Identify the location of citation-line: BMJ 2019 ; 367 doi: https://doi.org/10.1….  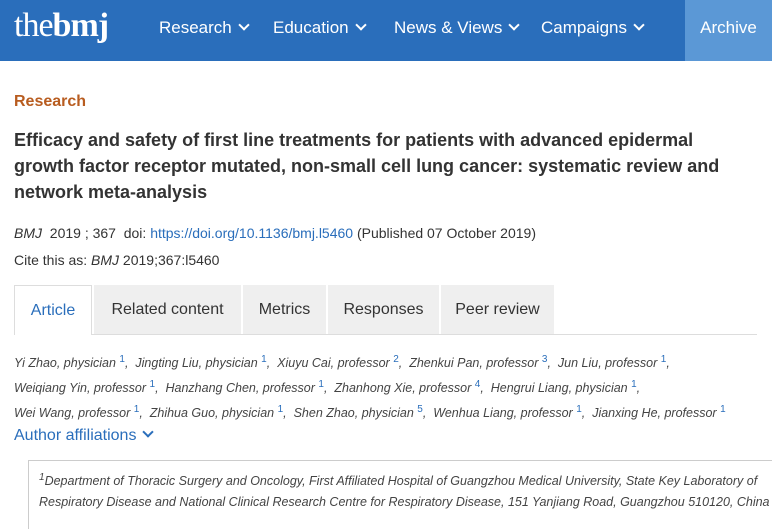
(275, 233).